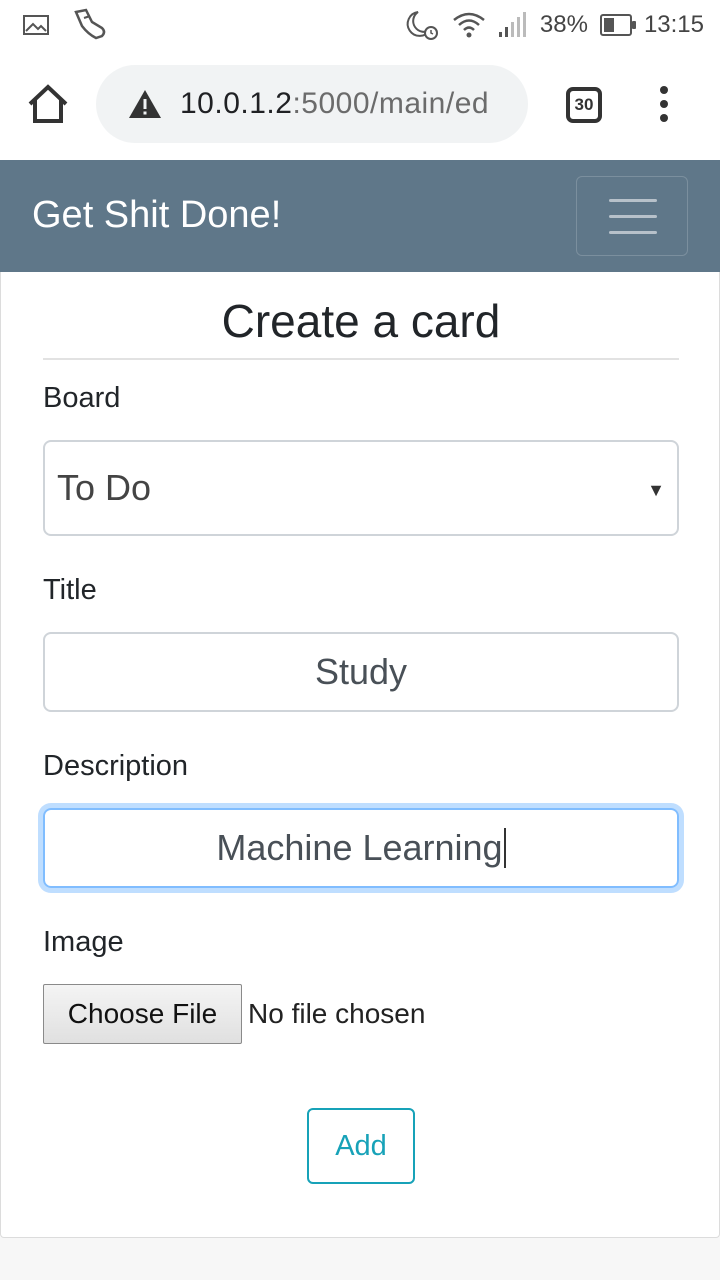 The image size is (720, 1280). What do you see at coordinates (617, 25) in the screenshot?
I see `battery-icon` at bounding box center [617, 25].